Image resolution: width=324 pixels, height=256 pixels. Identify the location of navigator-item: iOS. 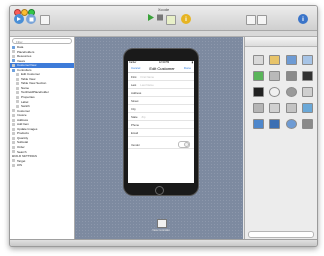
(42, 165).